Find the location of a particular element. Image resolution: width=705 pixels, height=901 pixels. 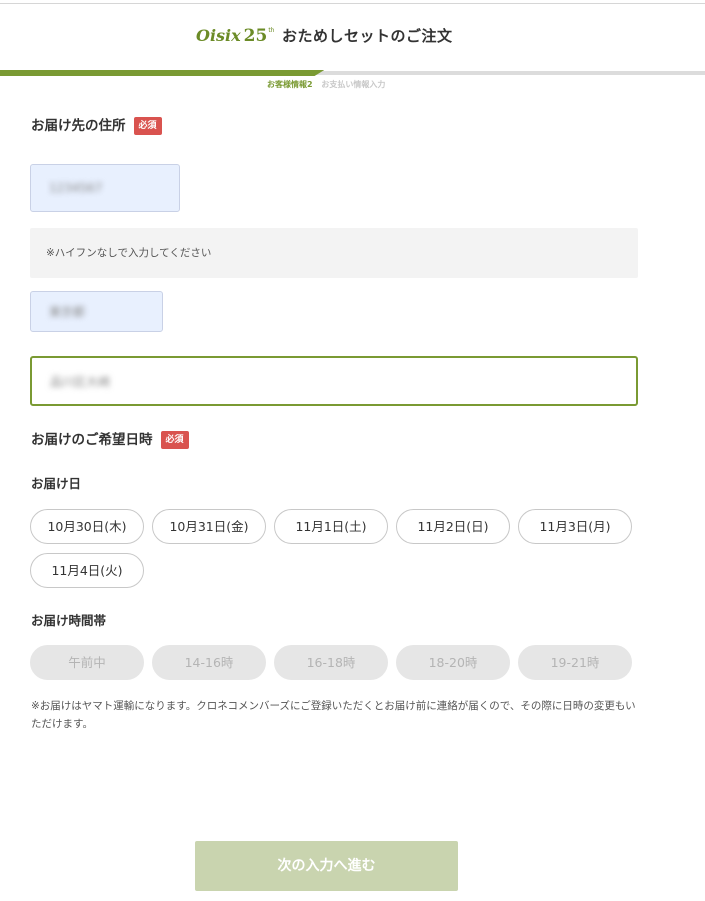

time-option: 19-21時 is located at coordinates (575, 662).